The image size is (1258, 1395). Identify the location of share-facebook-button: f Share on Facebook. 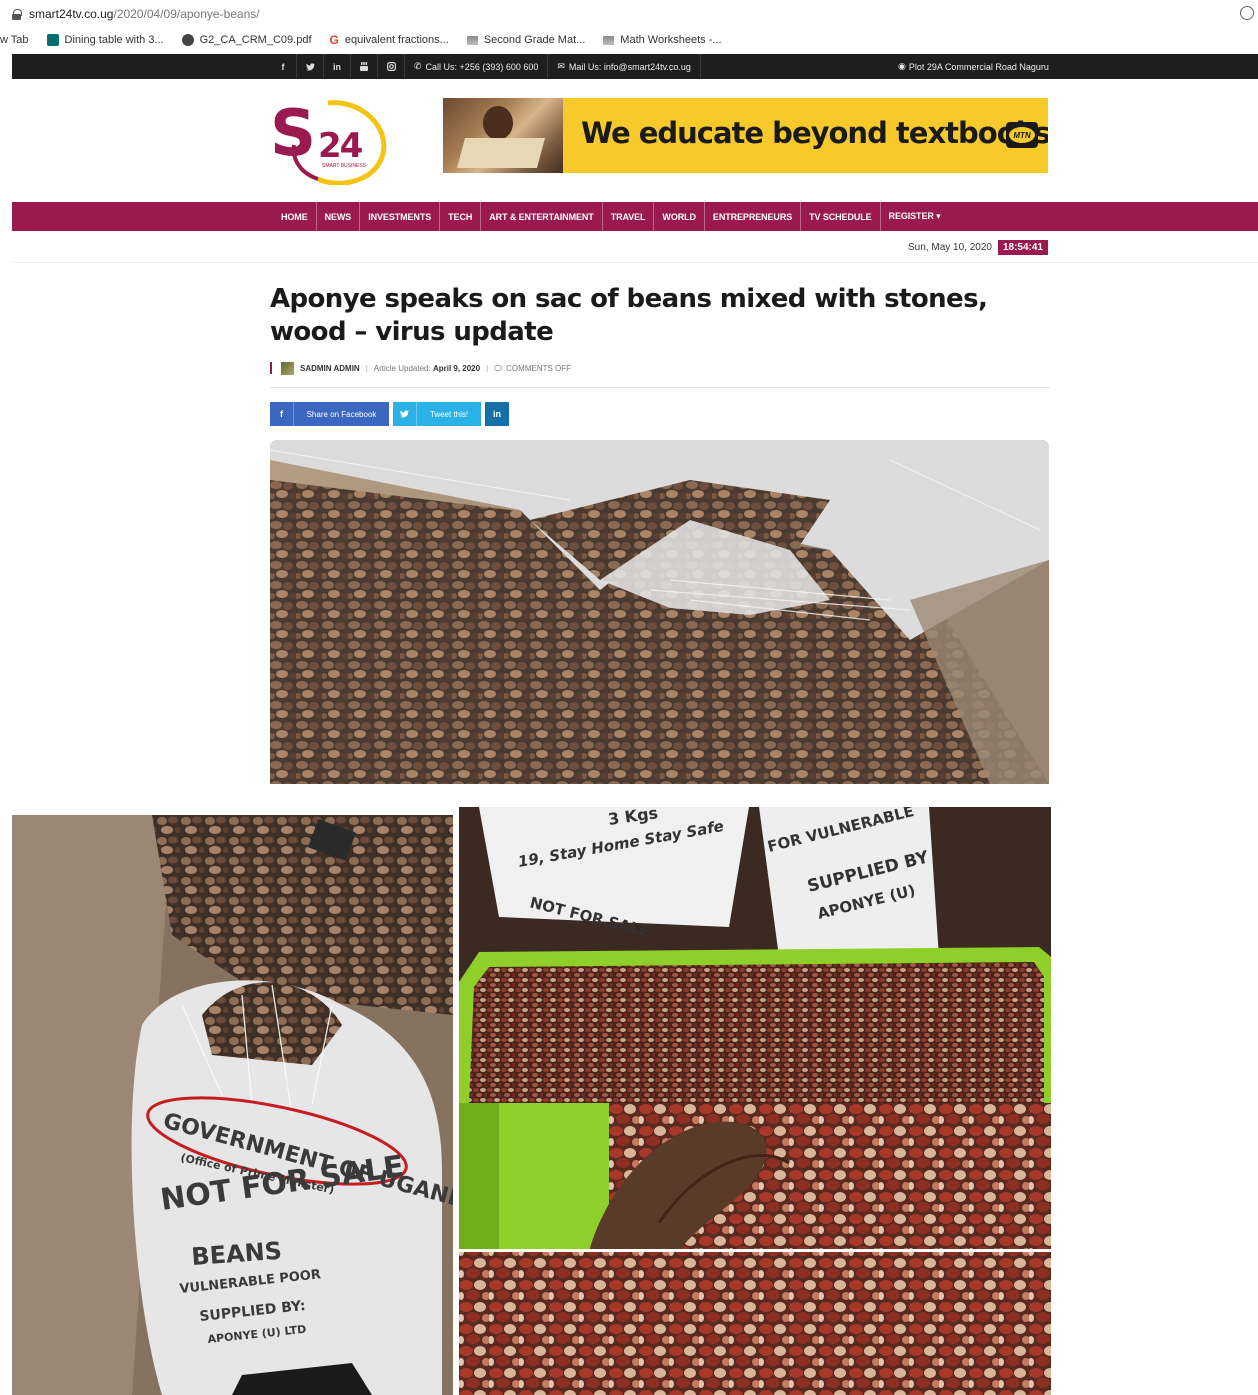
(329, 414).